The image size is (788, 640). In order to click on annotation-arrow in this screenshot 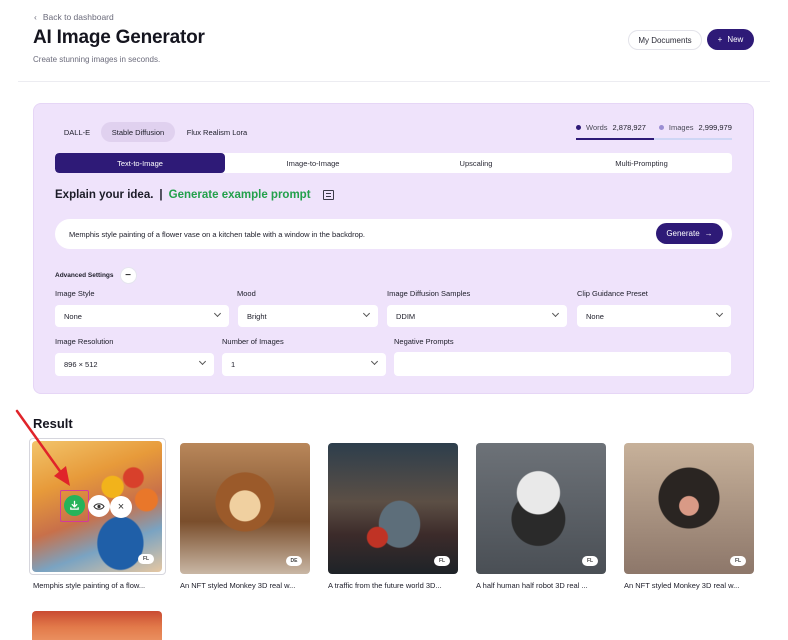, I will do `click(42, 447)`.